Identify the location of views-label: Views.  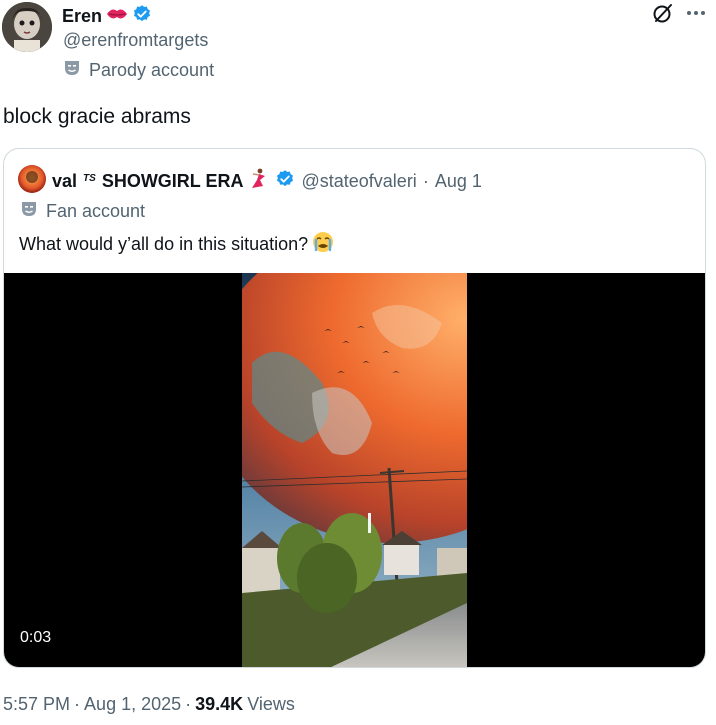
(271, 704).